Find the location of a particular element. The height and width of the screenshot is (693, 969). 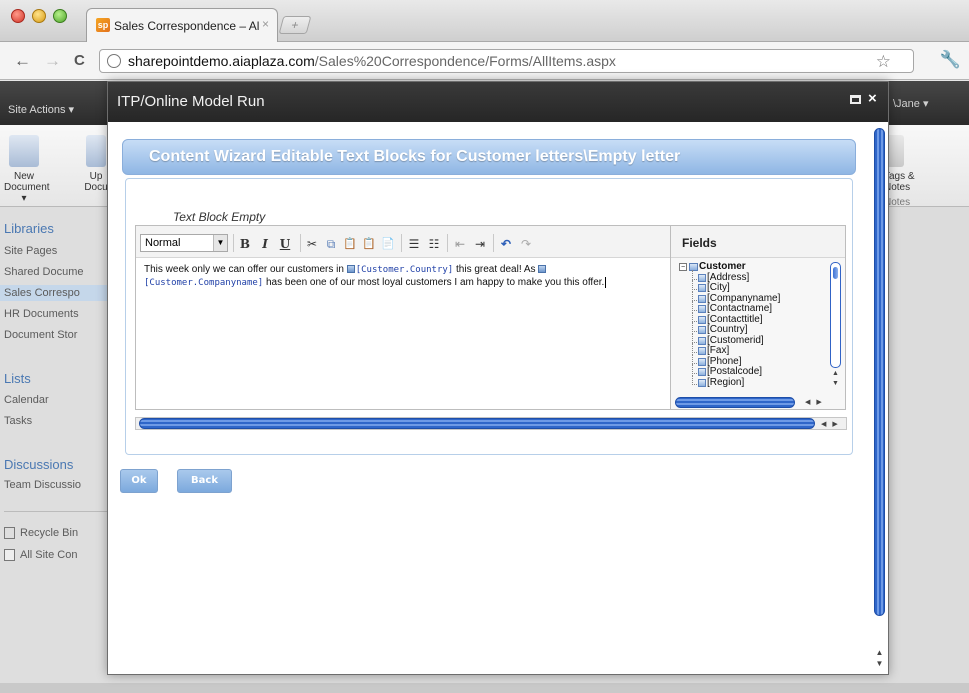

upload-document-button: Up Docu is located at coordinates (96, 164).